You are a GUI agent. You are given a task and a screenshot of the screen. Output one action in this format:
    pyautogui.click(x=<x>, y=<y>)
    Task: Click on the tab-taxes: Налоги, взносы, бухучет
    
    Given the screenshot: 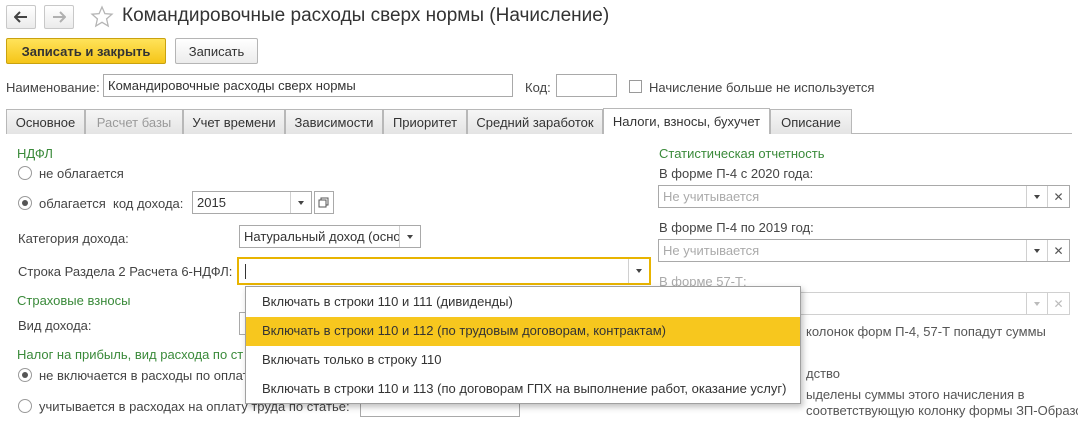 What is the action you would take?
    pyautogui.click(x=686, y=121)
    